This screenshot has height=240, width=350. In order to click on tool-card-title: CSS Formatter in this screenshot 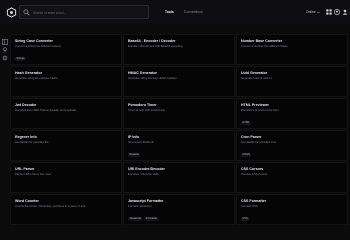, I will do `click(254, 201)`.